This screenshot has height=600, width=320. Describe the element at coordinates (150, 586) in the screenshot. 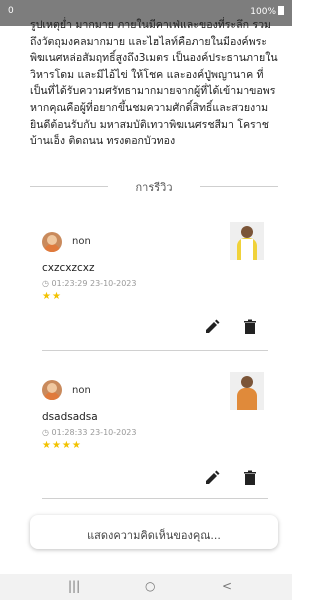

I see `home-button: ○` at that location.